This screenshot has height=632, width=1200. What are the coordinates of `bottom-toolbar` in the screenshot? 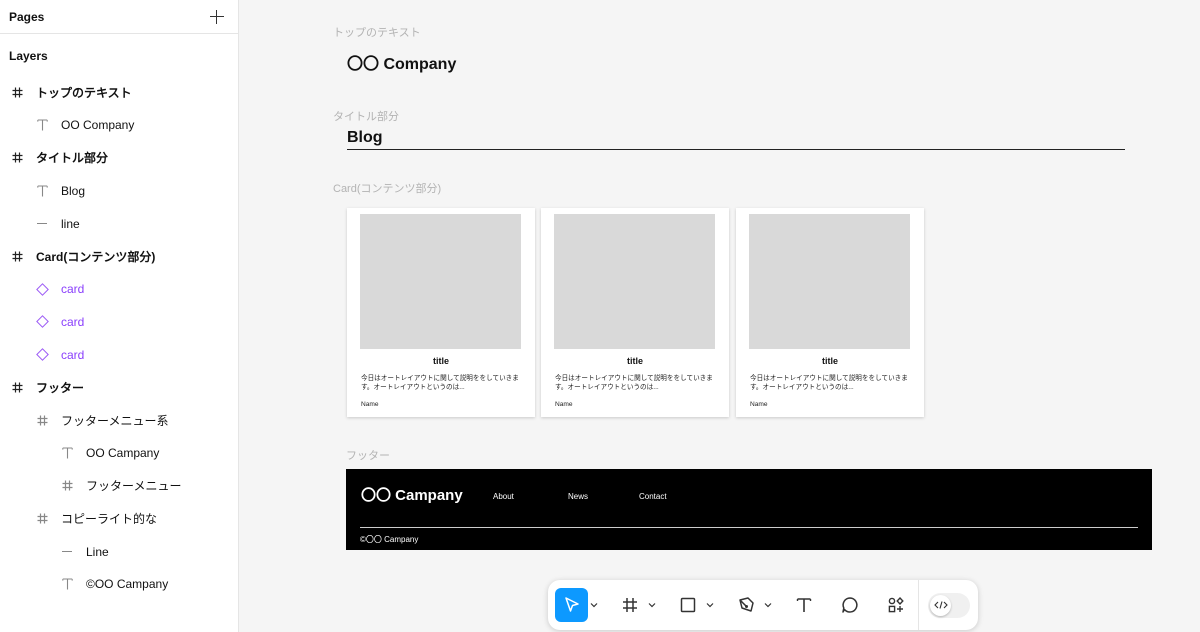 It's located at (763, 605).